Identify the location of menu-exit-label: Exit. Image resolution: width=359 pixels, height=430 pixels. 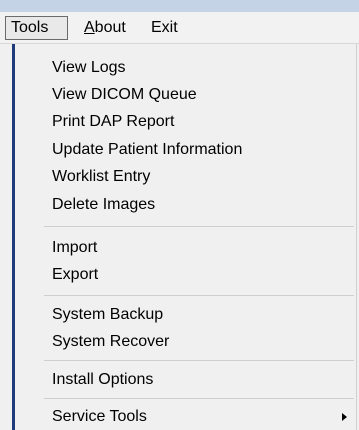
(164, 27).